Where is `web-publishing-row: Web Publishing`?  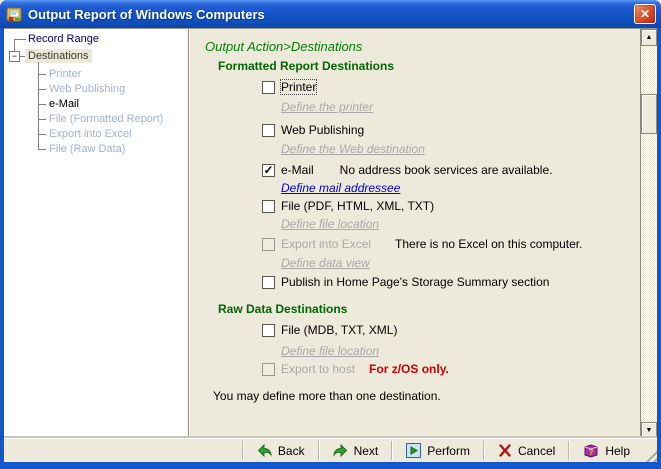 web-publishing-row: Web Publishing is located at coordinates (313, 130).